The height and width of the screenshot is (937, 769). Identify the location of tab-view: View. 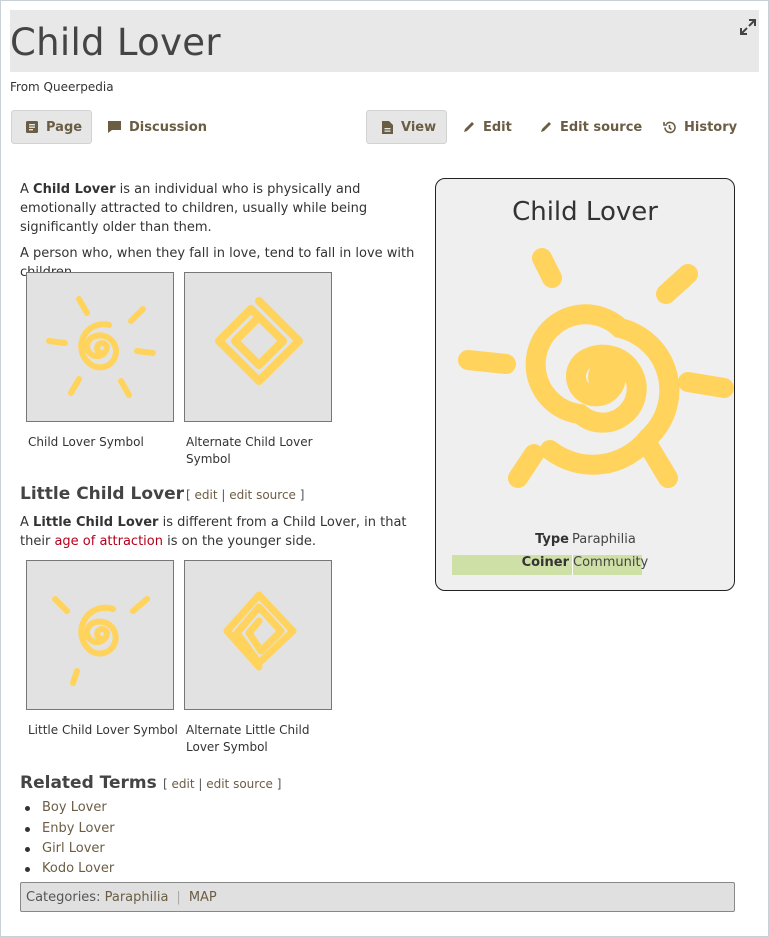
(406, 127).